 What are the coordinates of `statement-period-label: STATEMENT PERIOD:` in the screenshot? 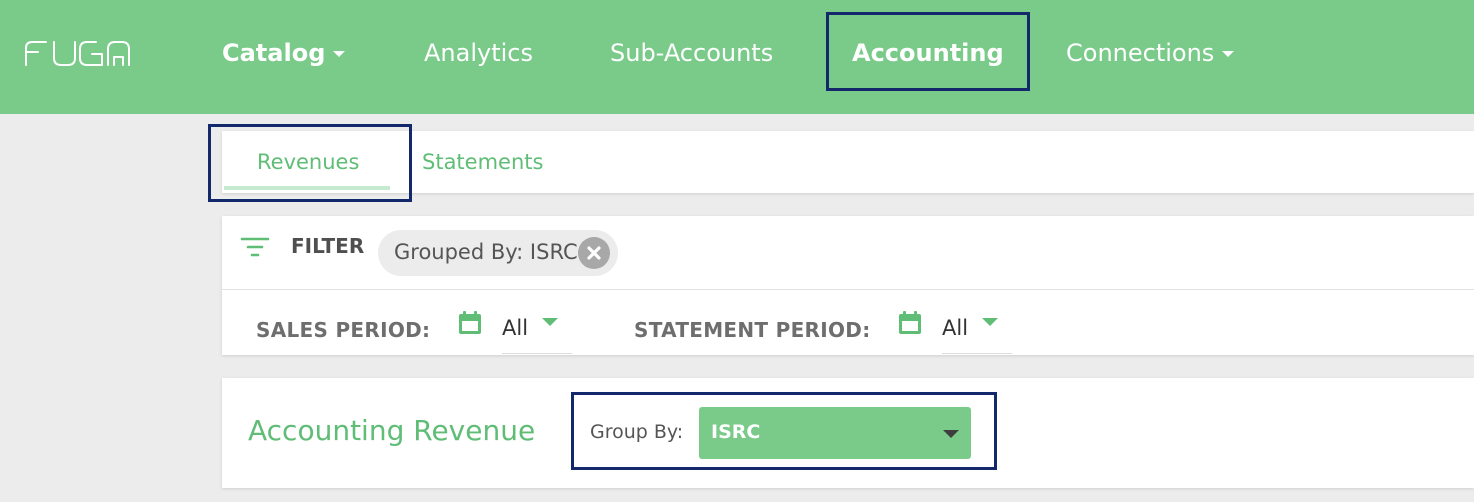 It's located at (752, 330).